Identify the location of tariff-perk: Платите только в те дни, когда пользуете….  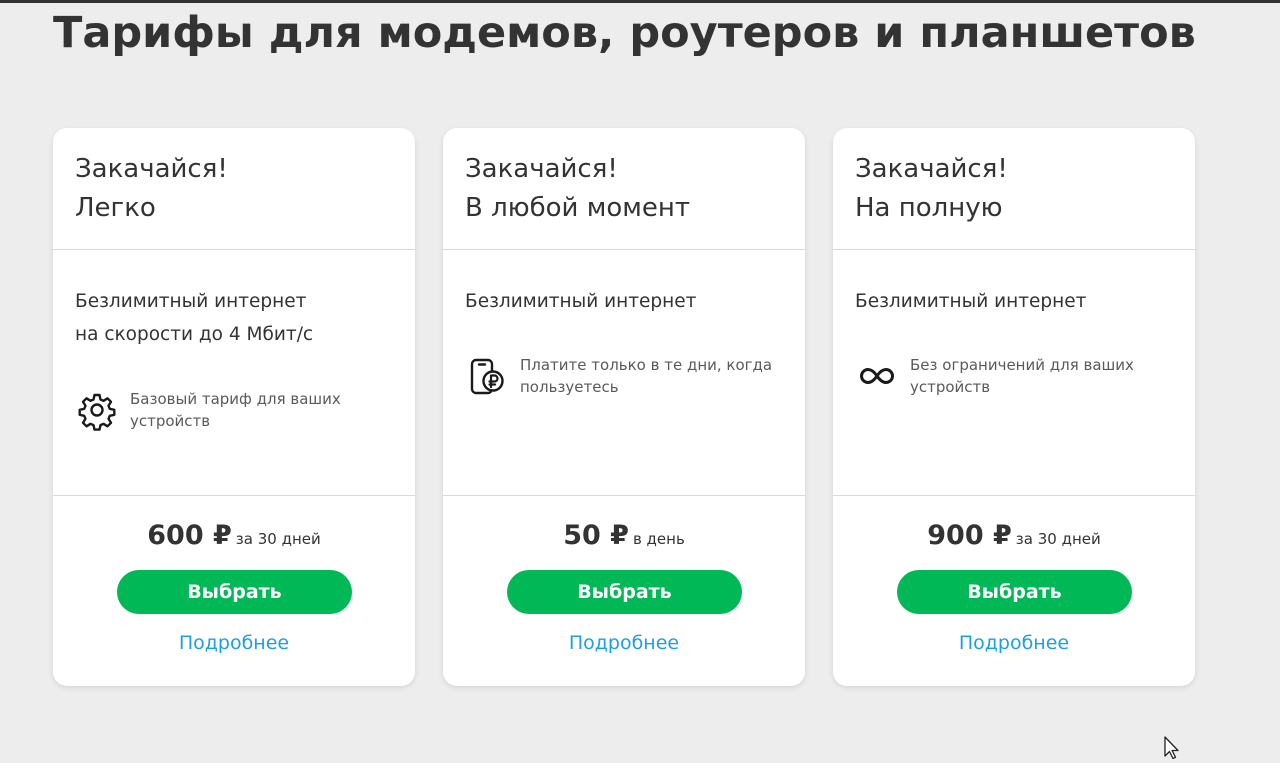
(625, 379).